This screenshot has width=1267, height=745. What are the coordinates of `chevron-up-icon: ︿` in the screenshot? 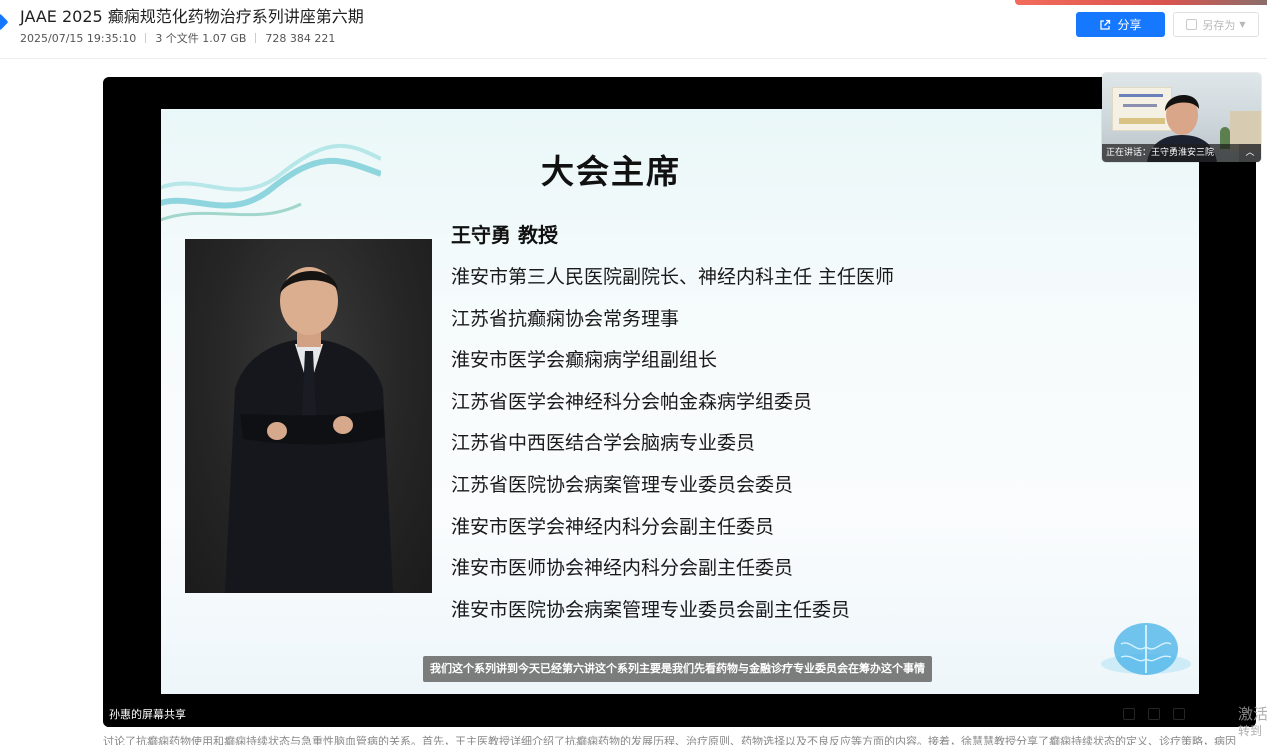 It's located at (1250, 153).